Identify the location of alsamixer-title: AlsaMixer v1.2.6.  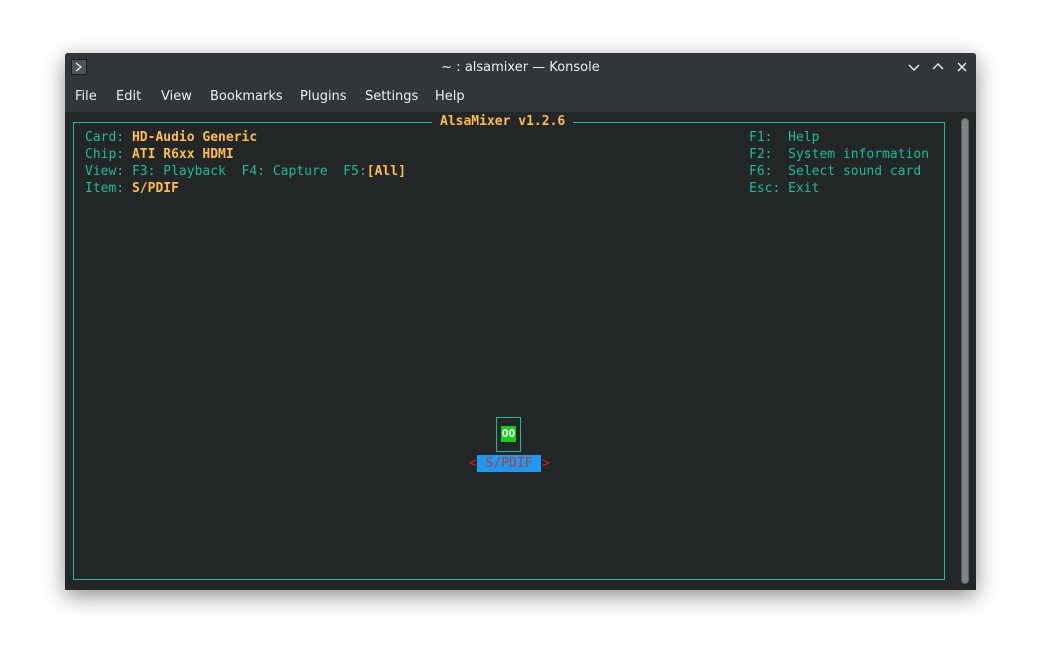
(503, 121).